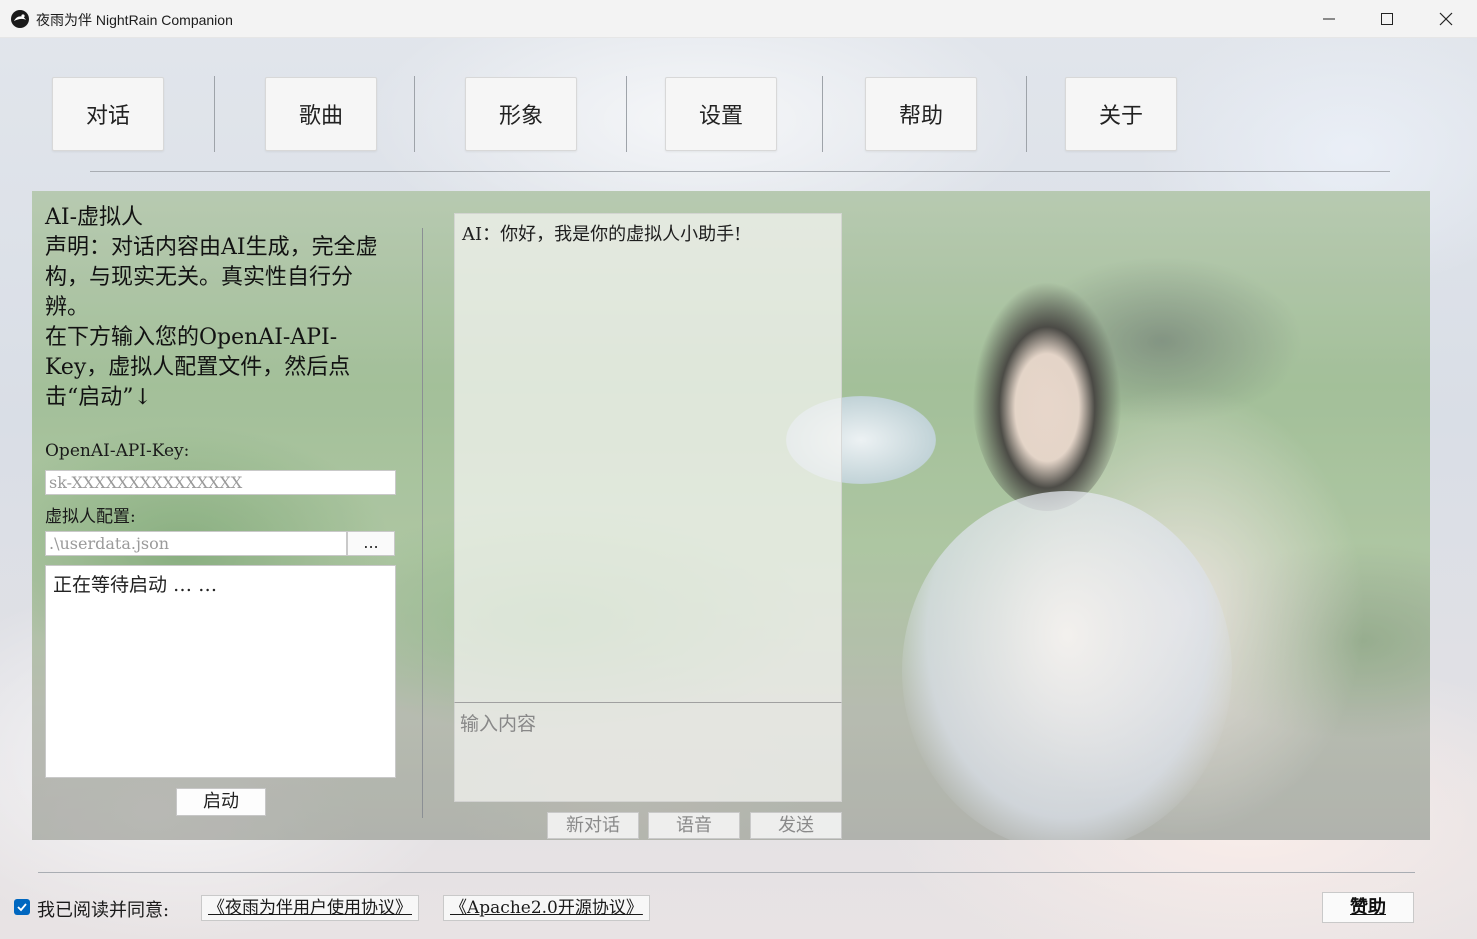 This screenshot has height=939, width=1477. What do you see at coordinates (321, 114) in the screenshot?
I see `nav-songs-button: 歌曲` at bounding box center [321, 114].